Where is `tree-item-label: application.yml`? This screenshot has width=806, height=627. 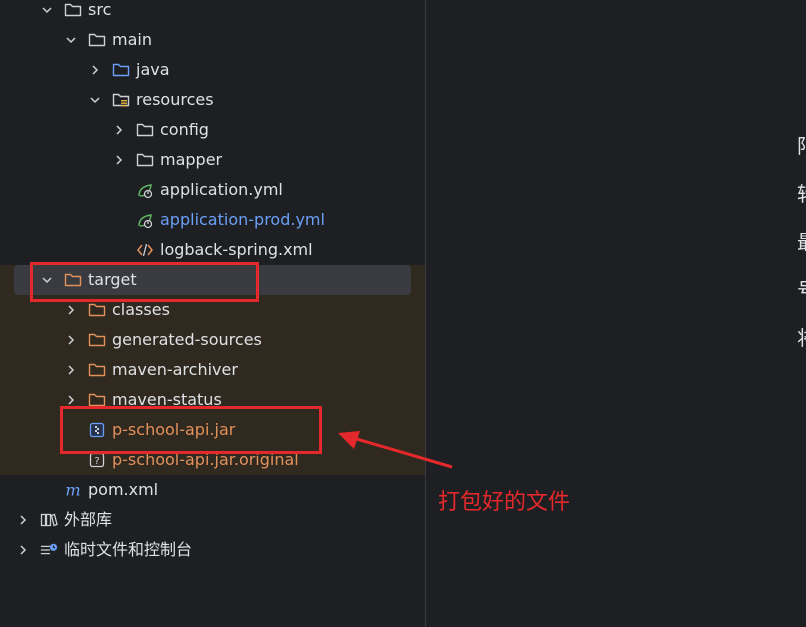 tree-item-label: application.yml is located at coordinates (221, 189).